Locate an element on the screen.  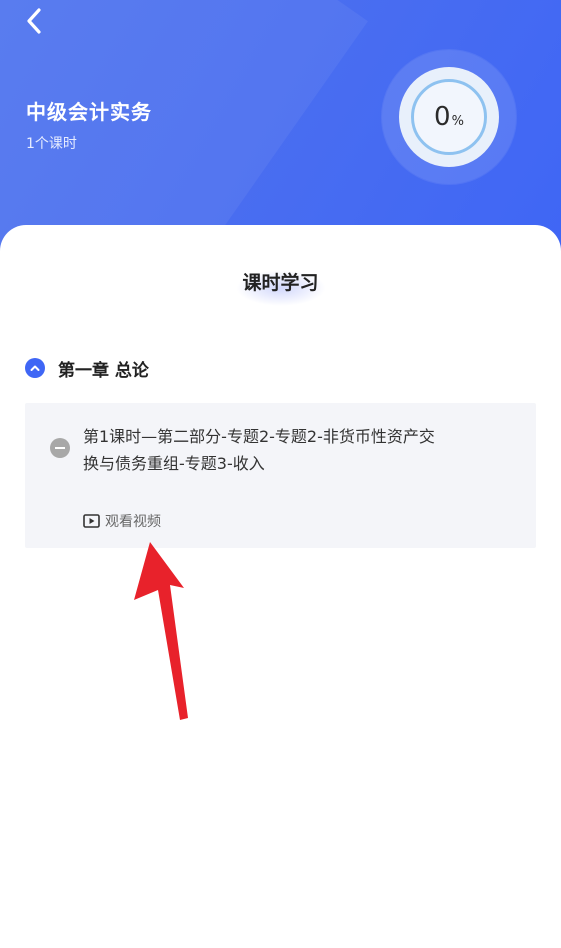
progress-readout: 0 % is located at coordinates (449, 117).